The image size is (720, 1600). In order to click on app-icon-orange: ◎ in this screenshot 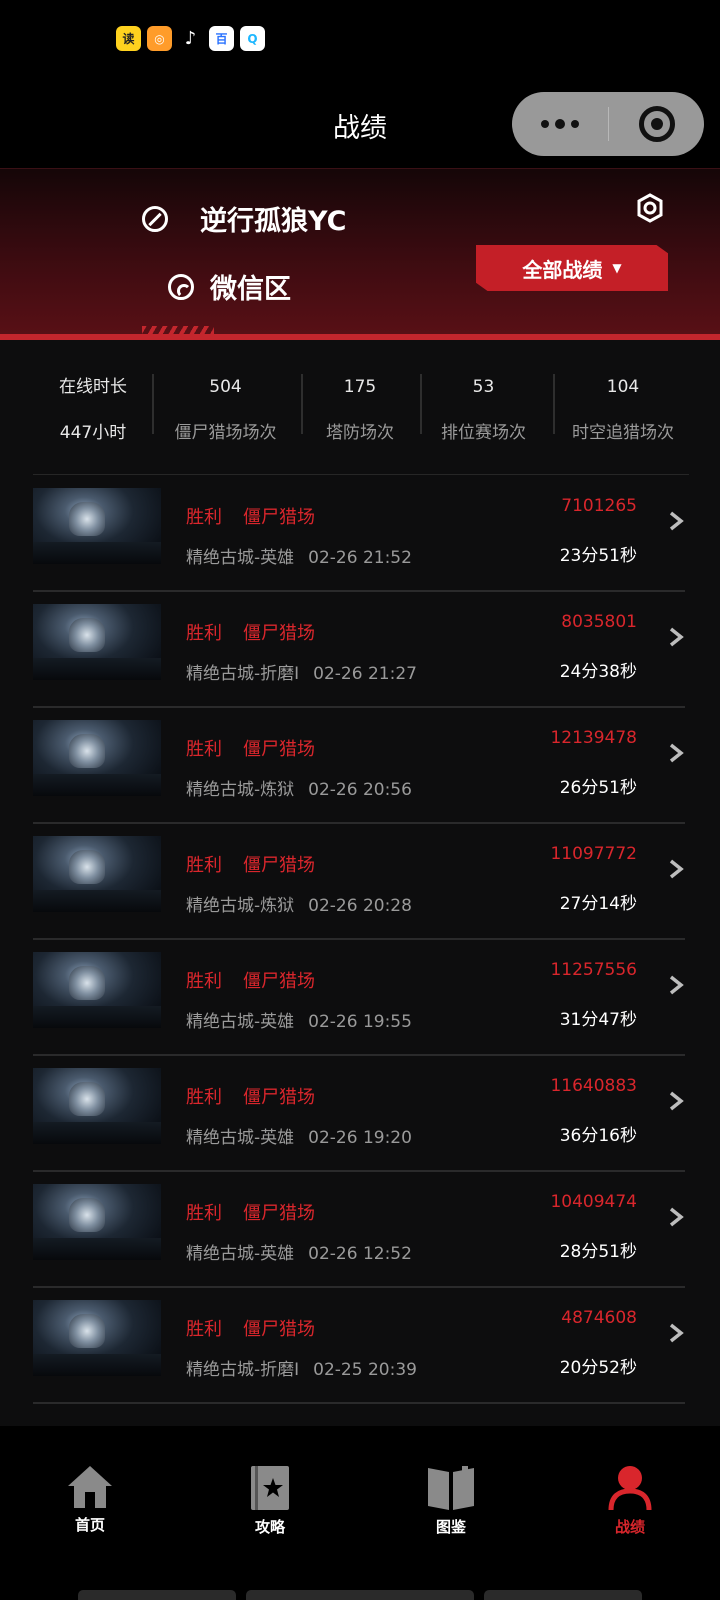, I will do `click(159, 38)`.